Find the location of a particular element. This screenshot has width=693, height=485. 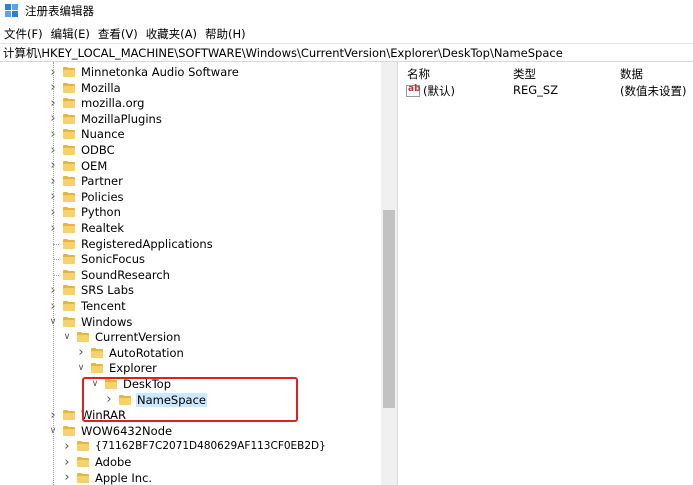

tree-item: › {71162BF7C2071D480629AF113CF0EB2D} is located at coordinates (194, 446).